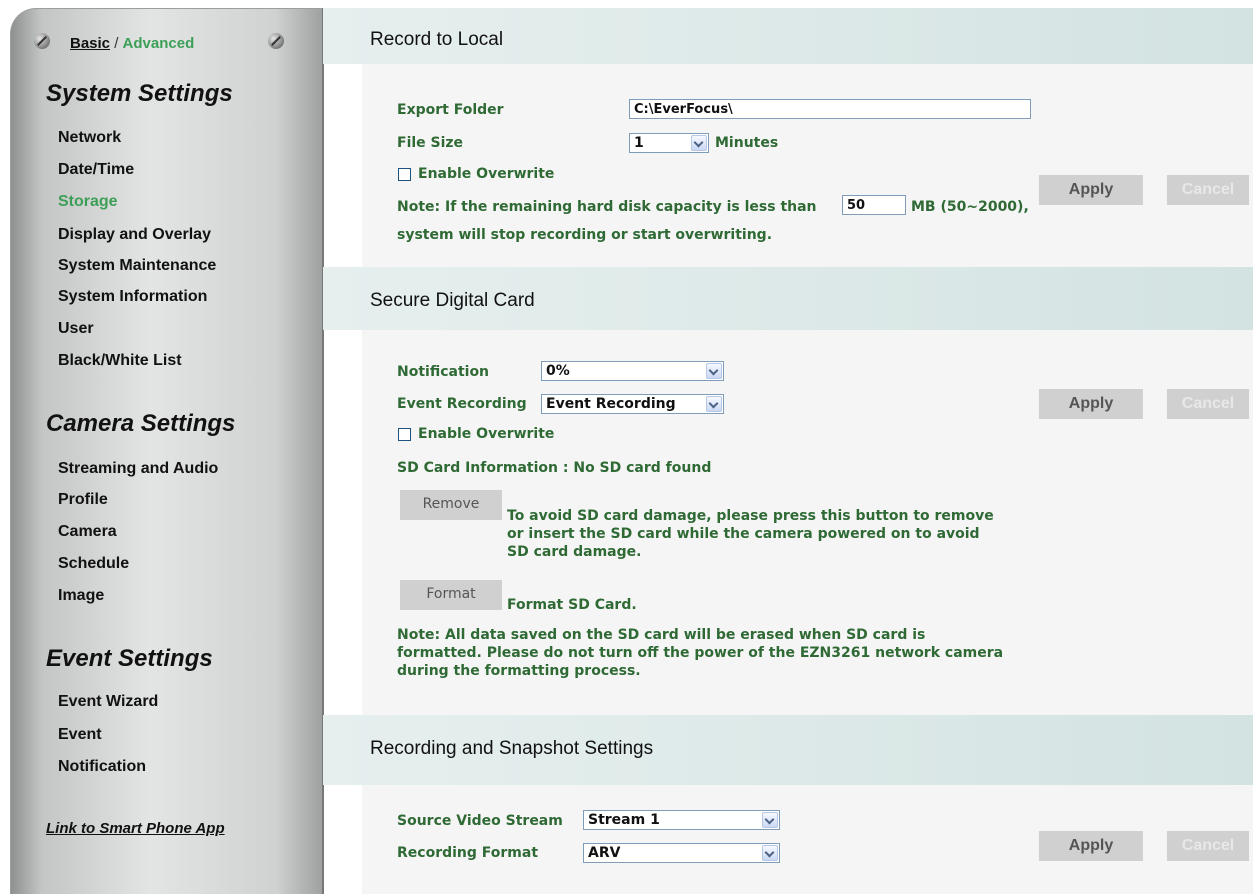  Describe the element at coordinates (102, 767) in the screenshot. I see `sidebar-item-notification: Notification` at that location.